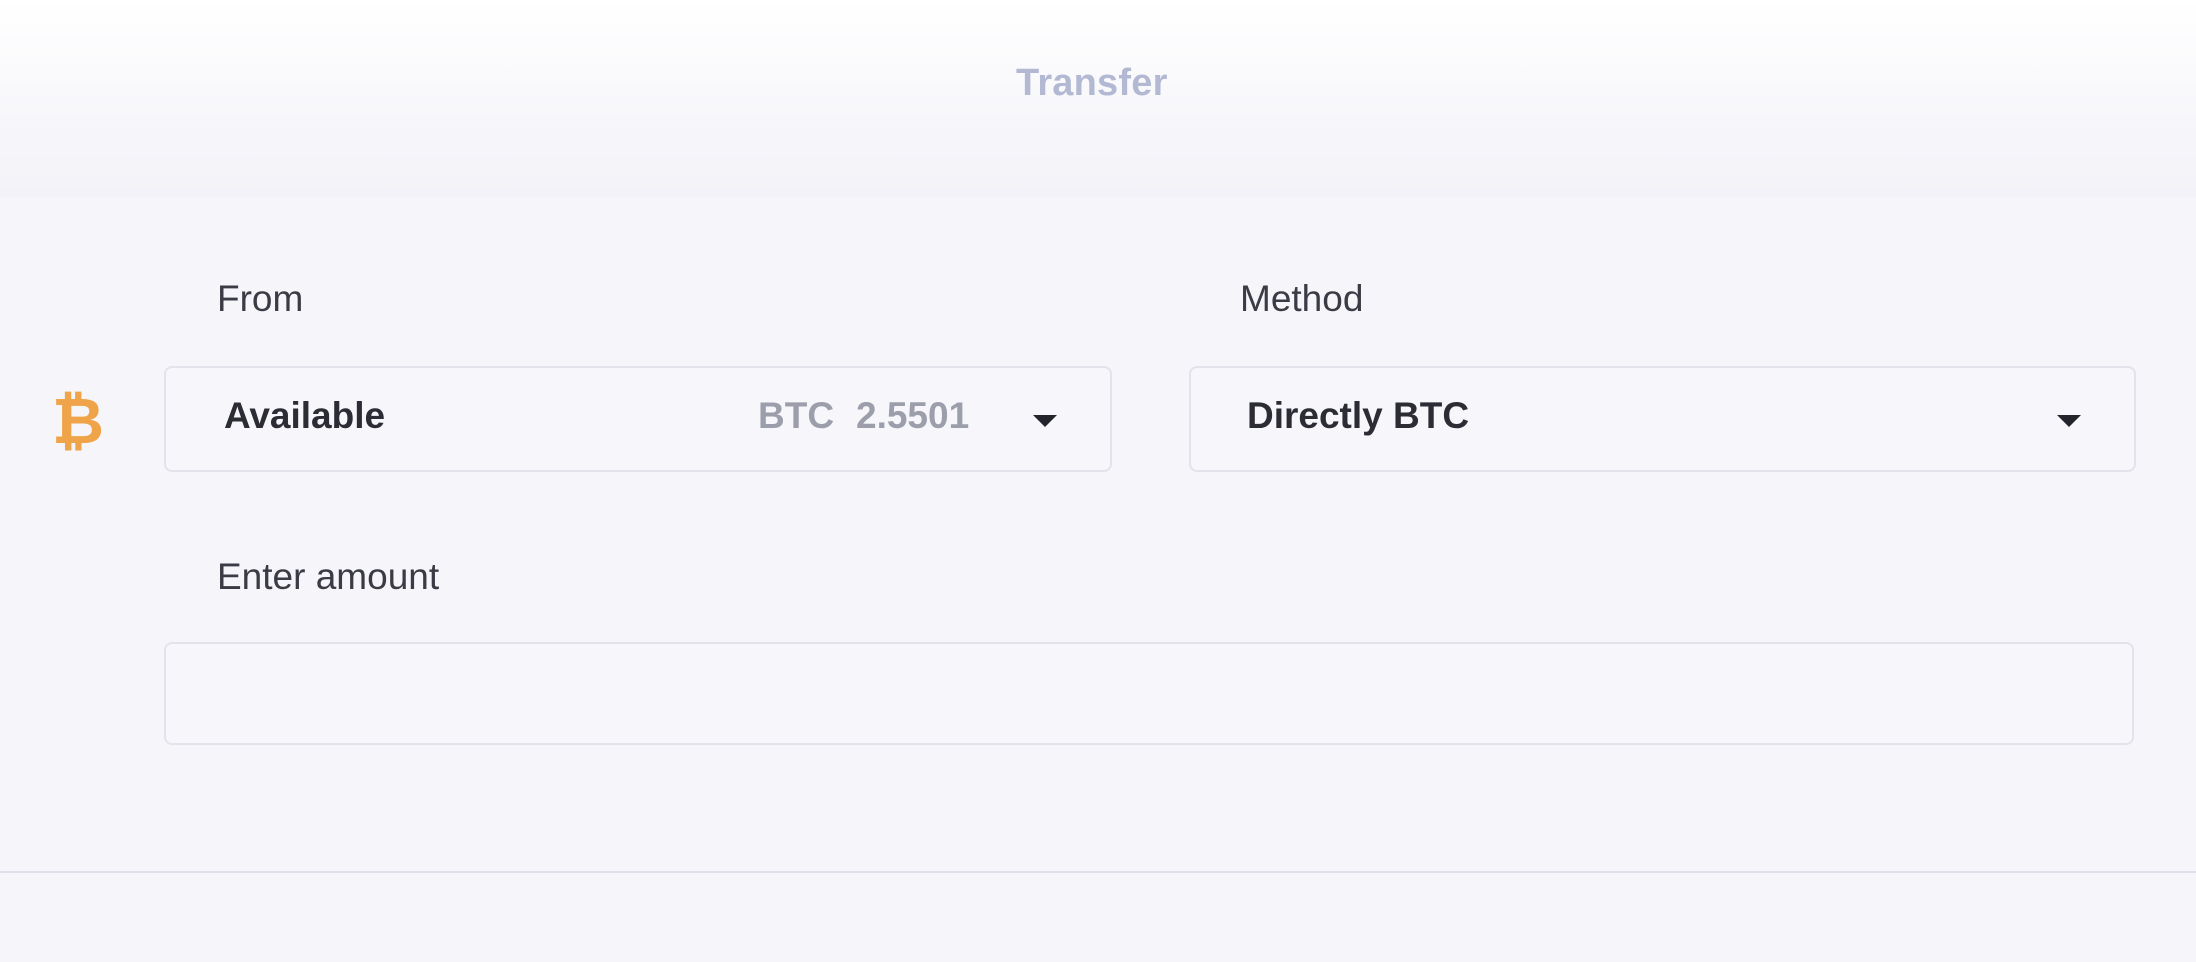 The image size is (2196, 962). What do you see at coordinates (328, 576) in the screenshot?
I see `amount-label: Enter amount` at bounding box center [328, 576].